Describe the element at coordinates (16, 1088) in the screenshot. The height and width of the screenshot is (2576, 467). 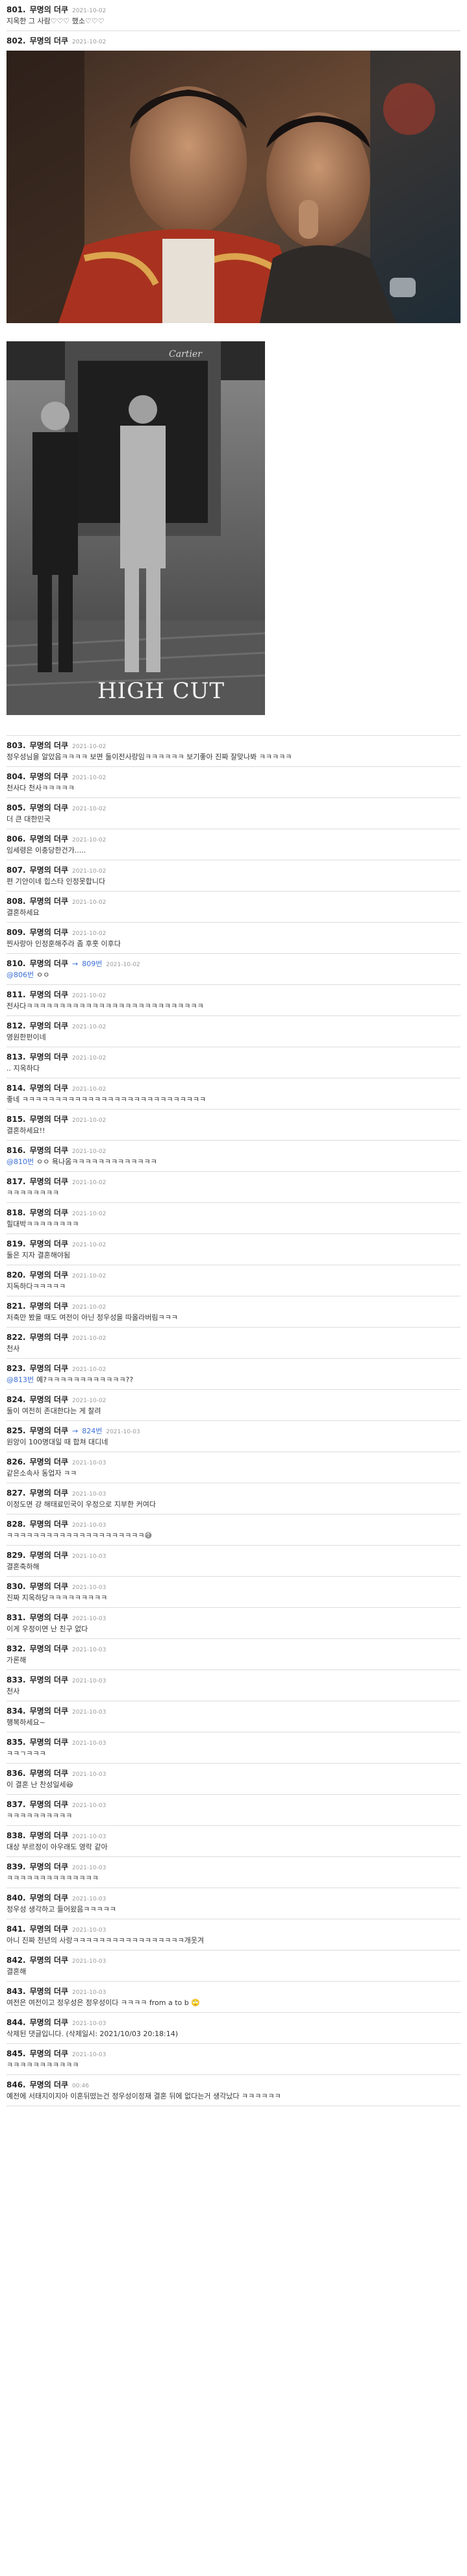
I see `comment-number: 814.` at that location.